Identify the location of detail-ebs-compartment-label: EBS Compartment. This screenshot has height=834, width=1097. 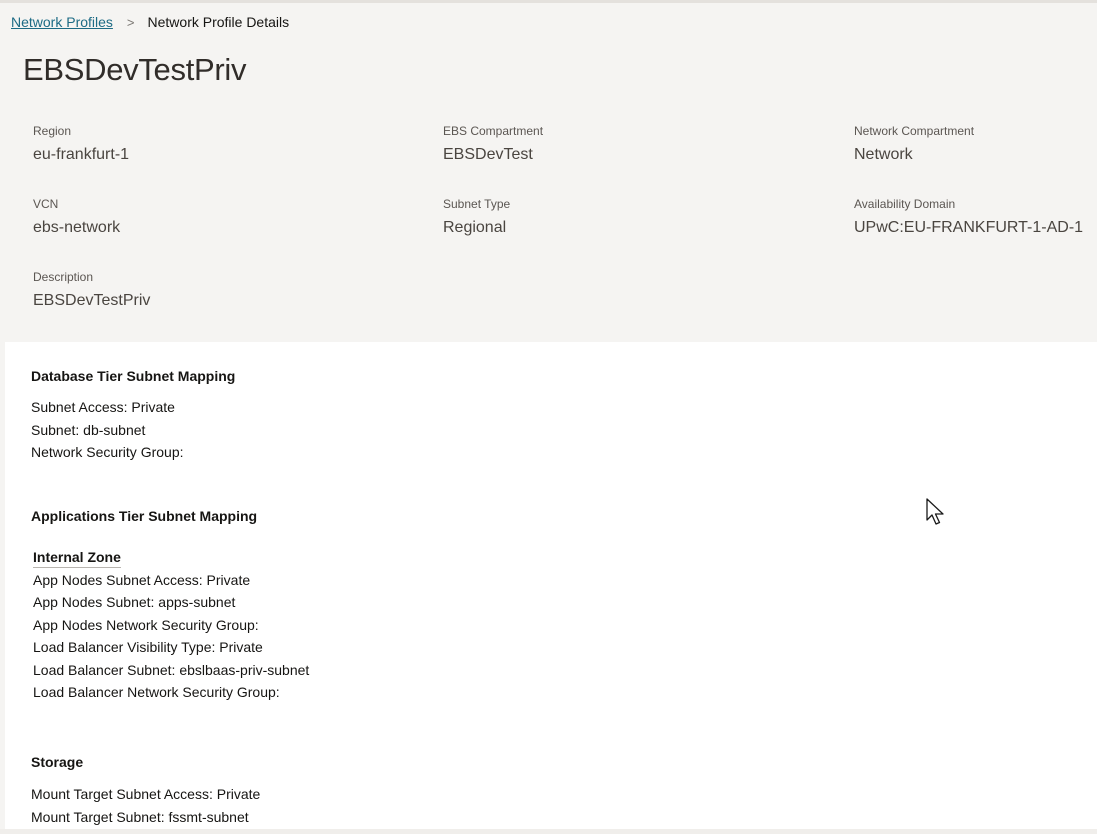
(493, 131).